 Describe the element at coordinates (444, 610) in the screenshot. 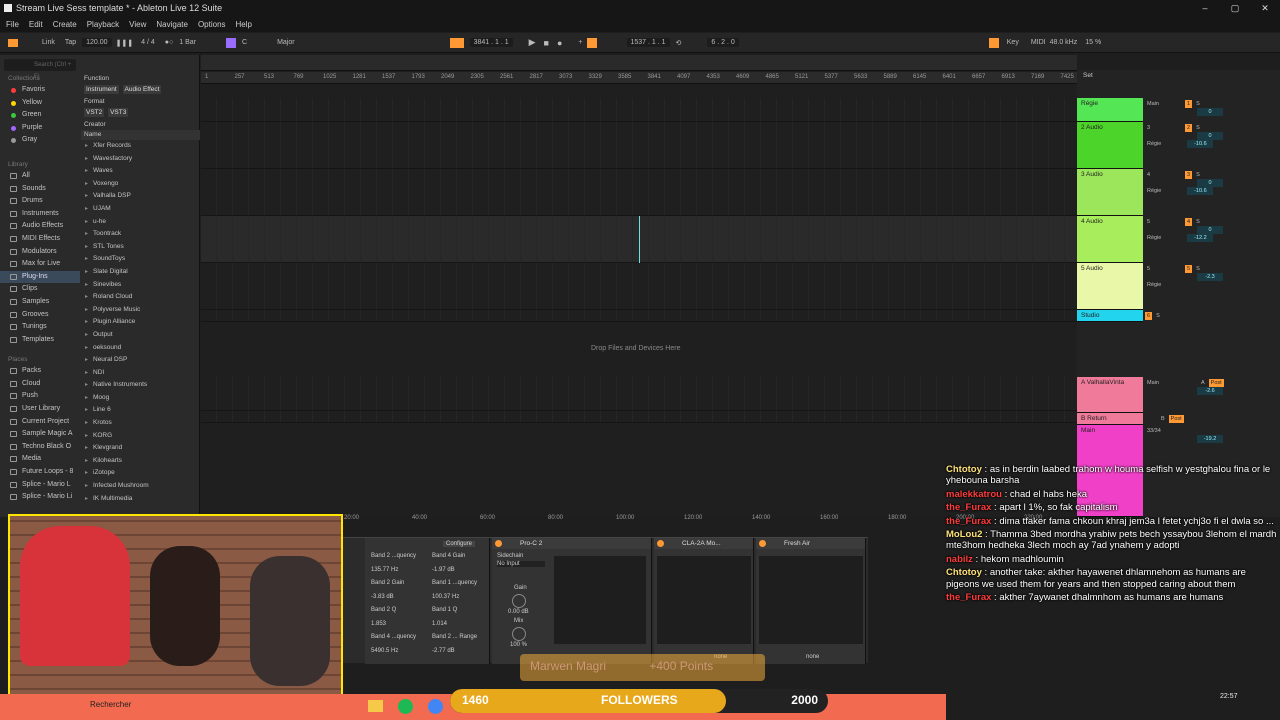

I see `eq-param: Band 1 Q` at that location.